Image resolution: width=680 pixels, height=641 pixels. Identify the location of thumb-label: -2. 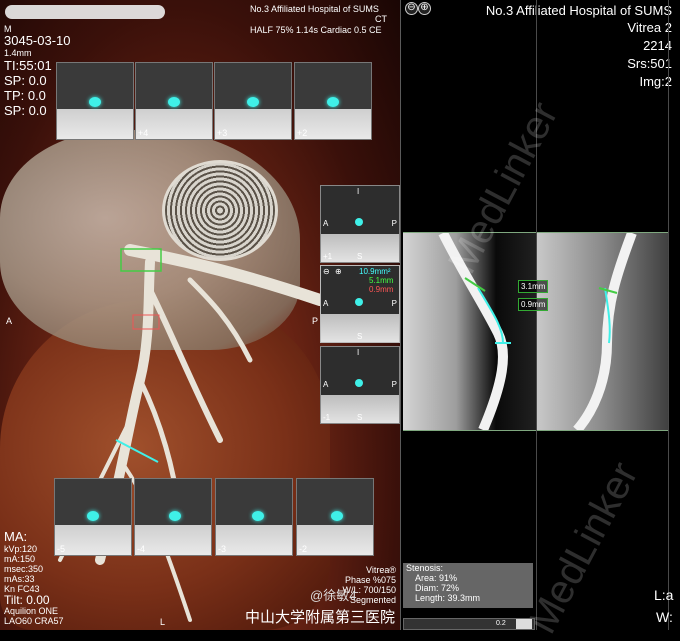
(303, 549).